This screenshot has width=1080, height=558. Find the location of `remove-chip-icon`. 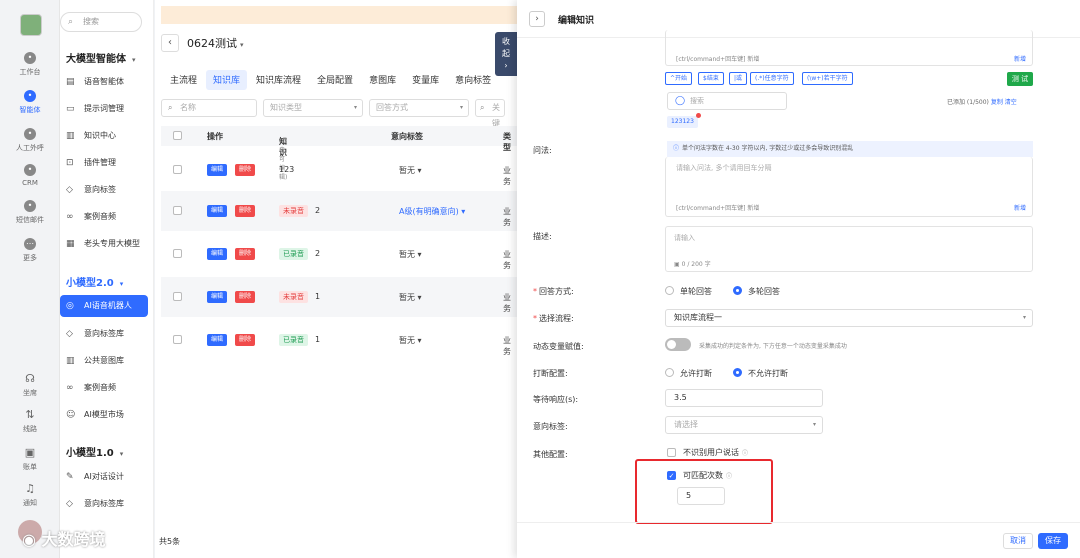

remove-chip-icon is located at coordinates (698, 115).